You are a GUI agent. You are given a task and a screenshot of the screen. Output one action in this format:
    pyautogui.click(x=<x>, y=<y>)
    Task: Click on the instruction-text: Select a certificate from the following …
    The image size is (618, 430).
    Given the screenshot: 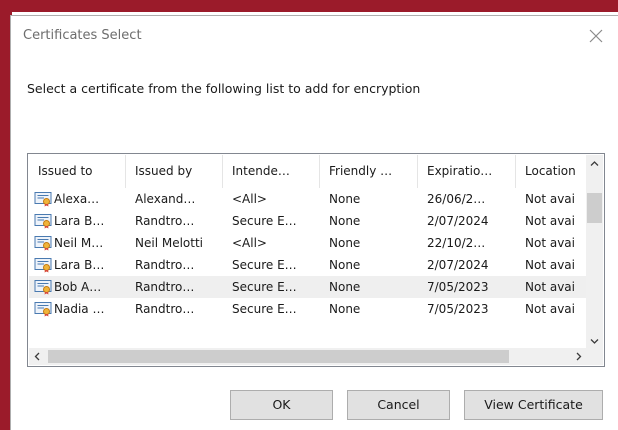 What is the action you would take?
    pyautogui.click(x=224, y=88)
    